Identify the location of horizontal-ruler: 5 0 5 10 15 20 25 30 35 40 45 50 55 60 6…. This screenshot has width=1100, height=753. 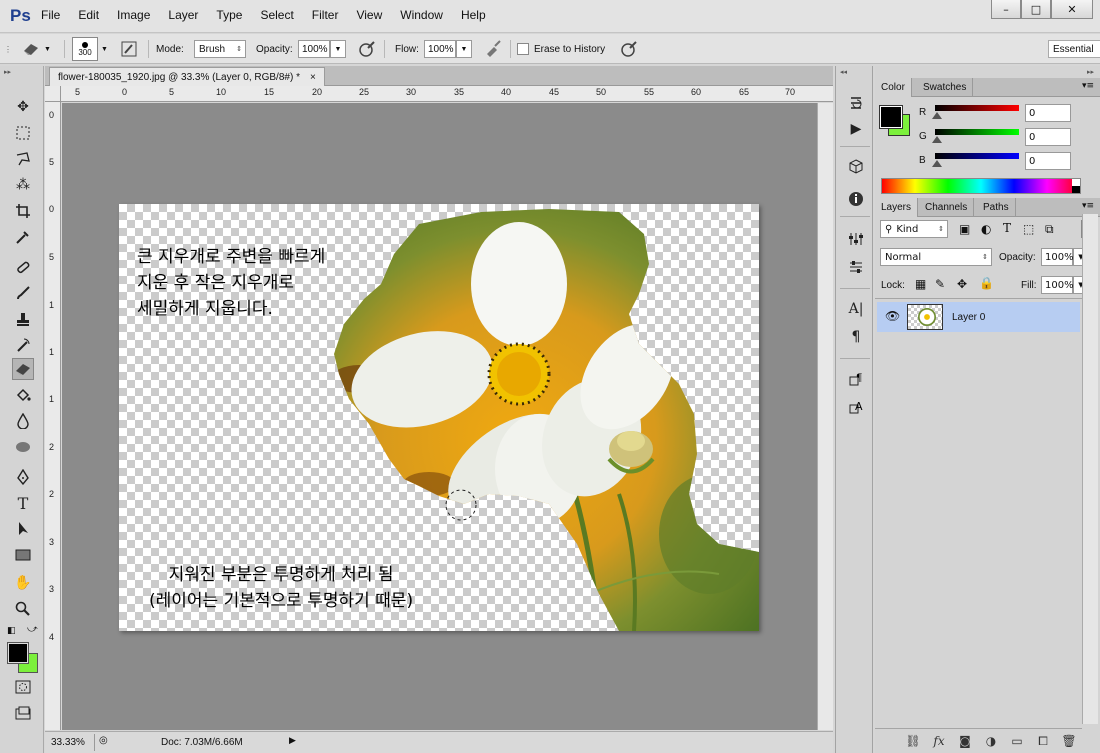
(447, 94).